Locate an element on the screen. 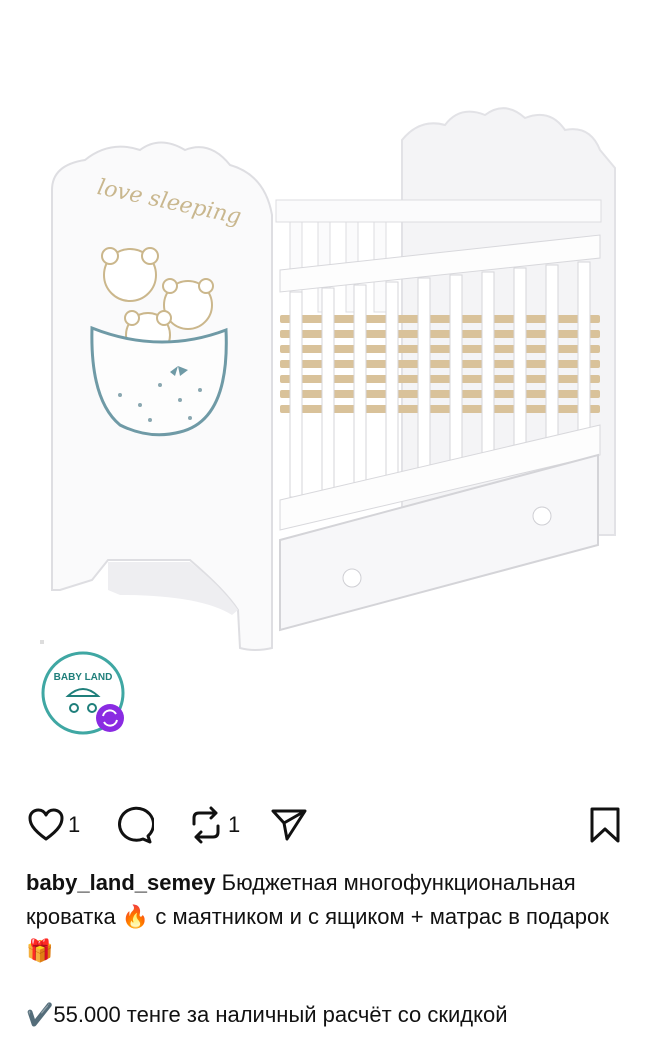  repost-icon is located at coordinates (206, 825).